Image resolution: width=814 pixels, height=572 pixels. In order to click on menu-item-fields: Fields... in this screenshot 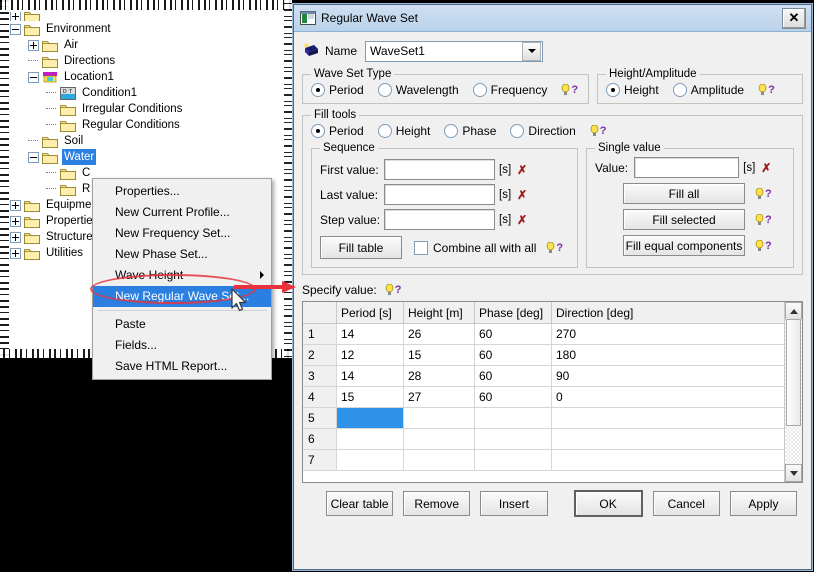, I will do `click(182, 345)`.